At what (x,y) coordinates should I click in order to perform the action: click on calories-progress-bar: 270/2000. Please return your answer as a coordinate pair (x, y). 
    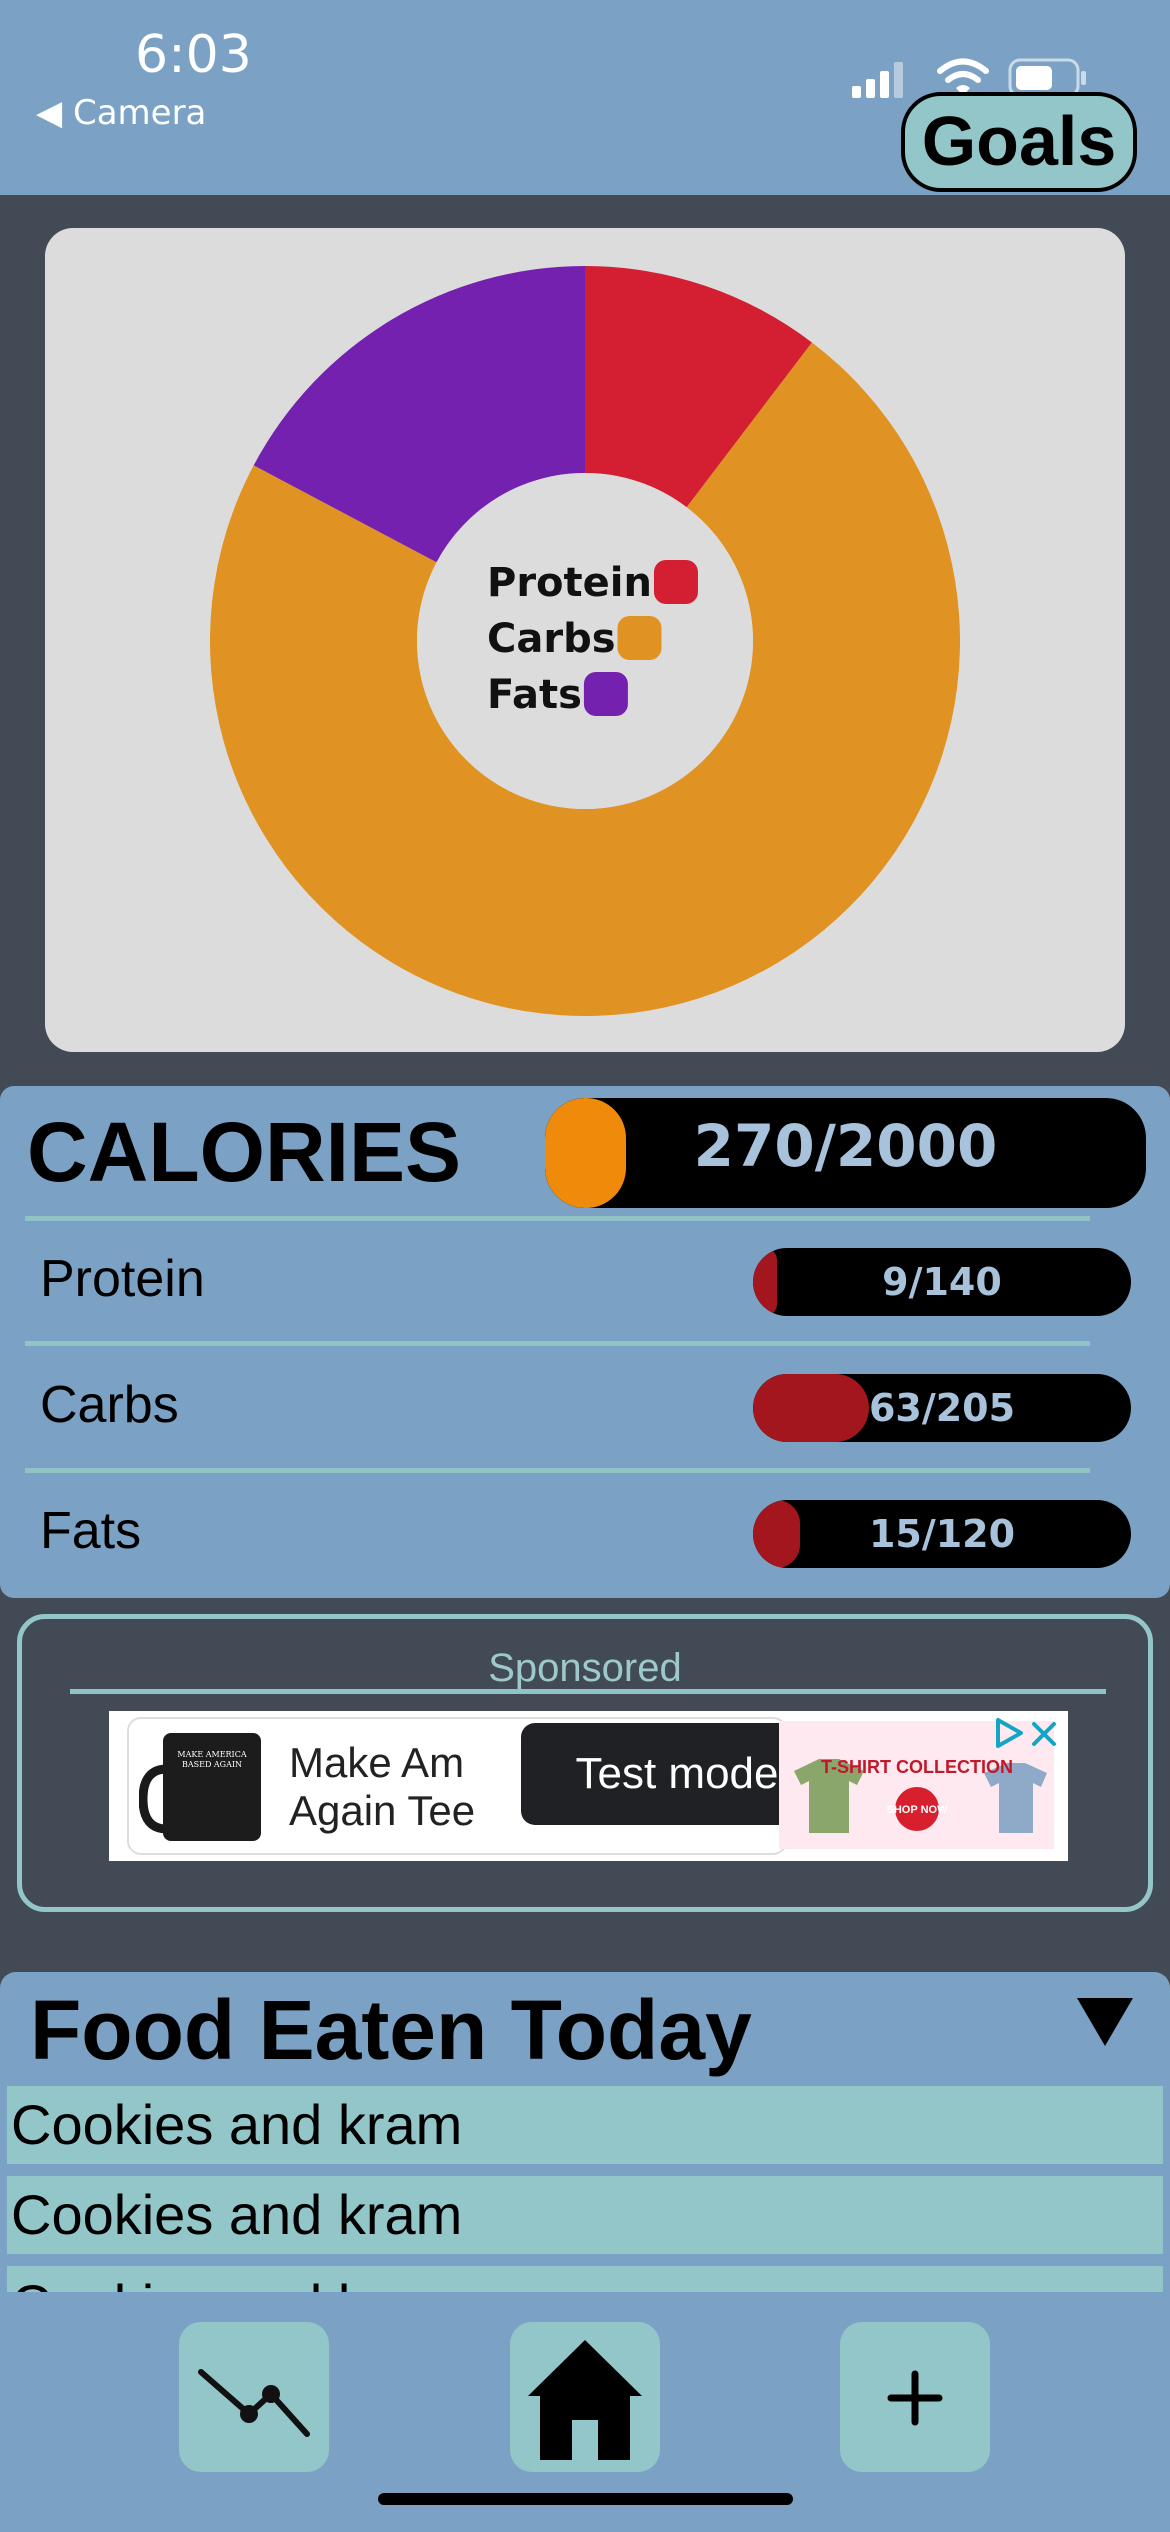
    Looking at the image, I should click on (845, 1153).